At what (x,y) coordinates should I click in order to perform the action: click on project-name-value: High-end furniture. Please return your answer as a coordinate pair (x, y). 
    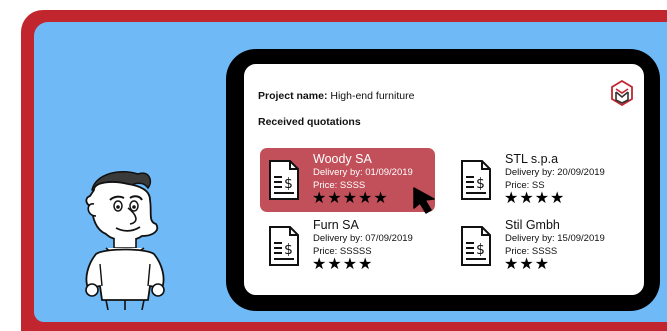
    Looking at the image, I should click on (372, 96).